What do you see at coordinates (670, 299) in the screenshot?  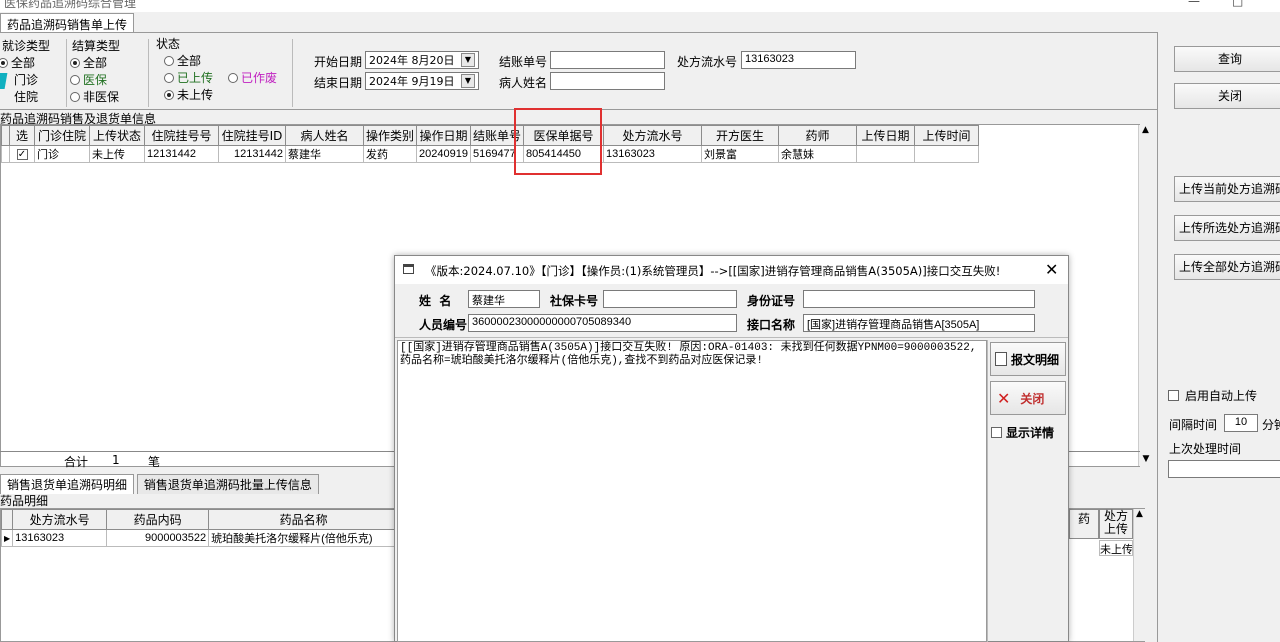 I see `card-field` at bounding box center [670, 299].